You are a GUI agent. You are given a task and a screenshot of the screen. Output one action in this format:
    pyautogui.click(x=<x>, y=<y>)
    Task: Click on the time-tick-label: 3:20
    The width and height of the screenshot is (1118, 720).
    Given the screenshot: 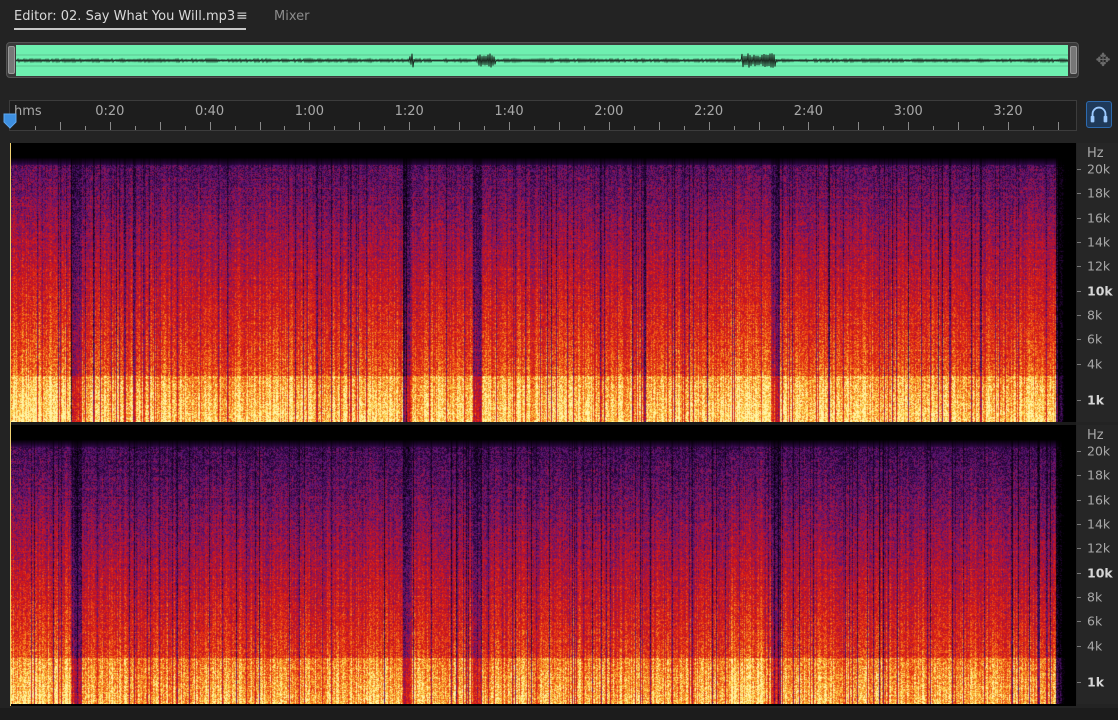 What is the action you would take?
    pyautogui.click(x=1008, y=111)
    